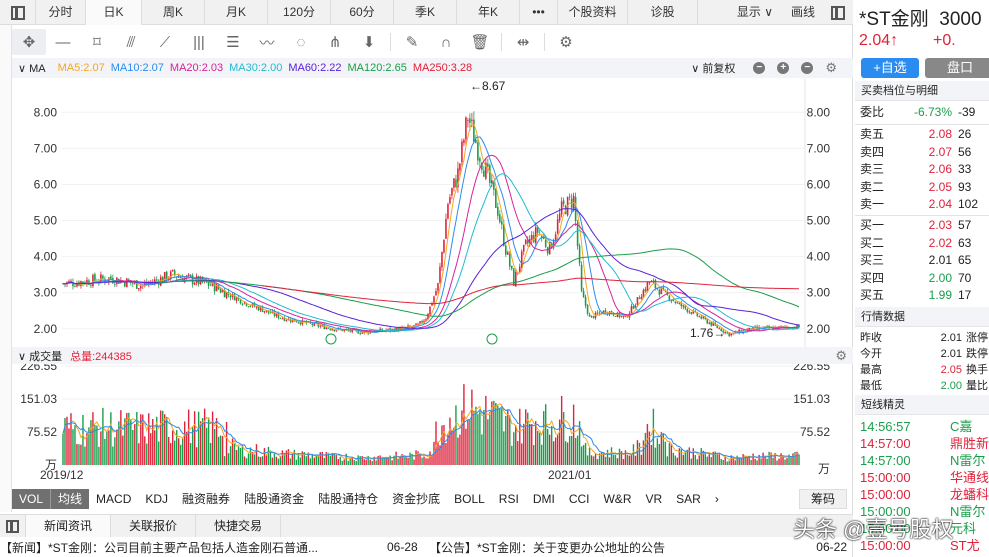 The width and height of the screenshot is (989, 557). What do you see at coordinates (469, 499) in the screenshot?
I see `indicator-tab: BOLL` at bounding box center [469, 499].